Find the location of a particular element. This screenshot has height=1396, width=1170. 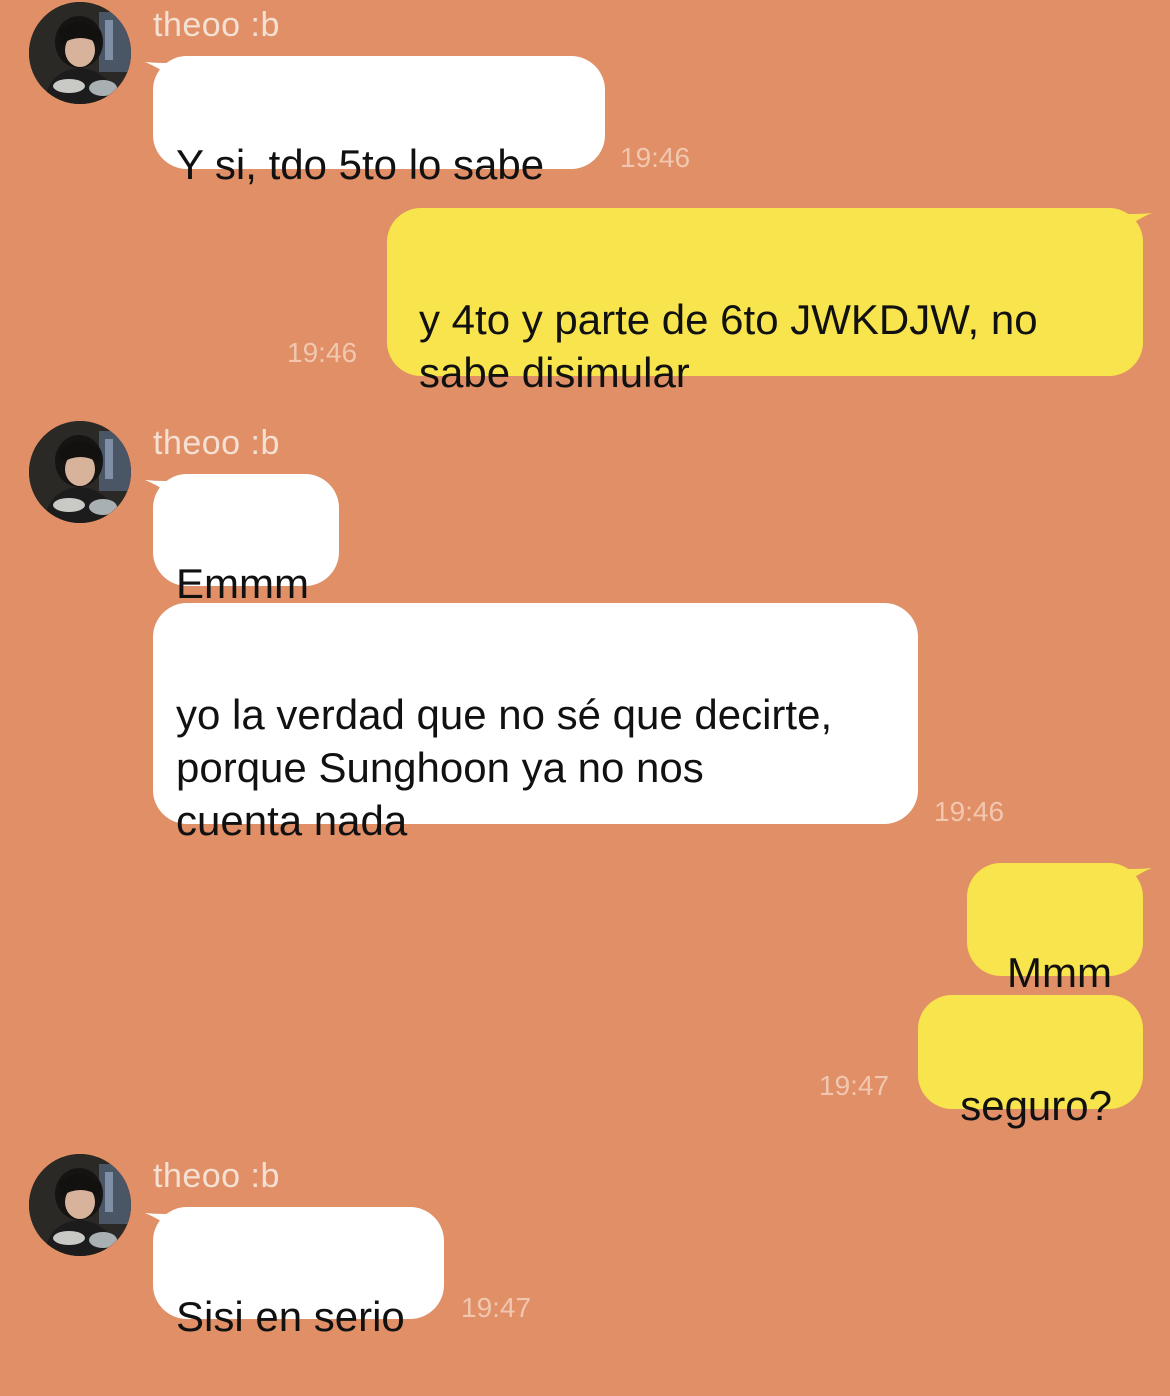

message-bubble-incoming: Sisi en serio is located at coordinates (298, 1273).